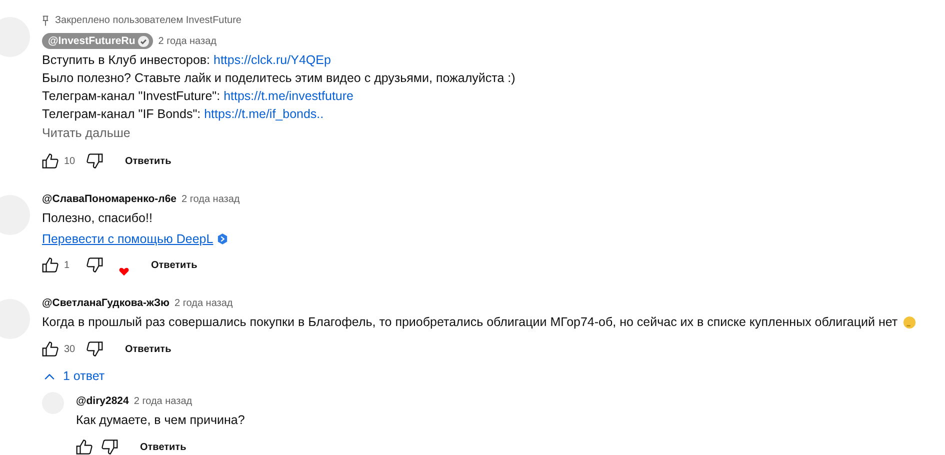 The width and height of the screenshot is (945, 455). Describe the element at coordinates (74, 376) in the screenshot. I see `replies-toggle: 1 ответ` at that location.